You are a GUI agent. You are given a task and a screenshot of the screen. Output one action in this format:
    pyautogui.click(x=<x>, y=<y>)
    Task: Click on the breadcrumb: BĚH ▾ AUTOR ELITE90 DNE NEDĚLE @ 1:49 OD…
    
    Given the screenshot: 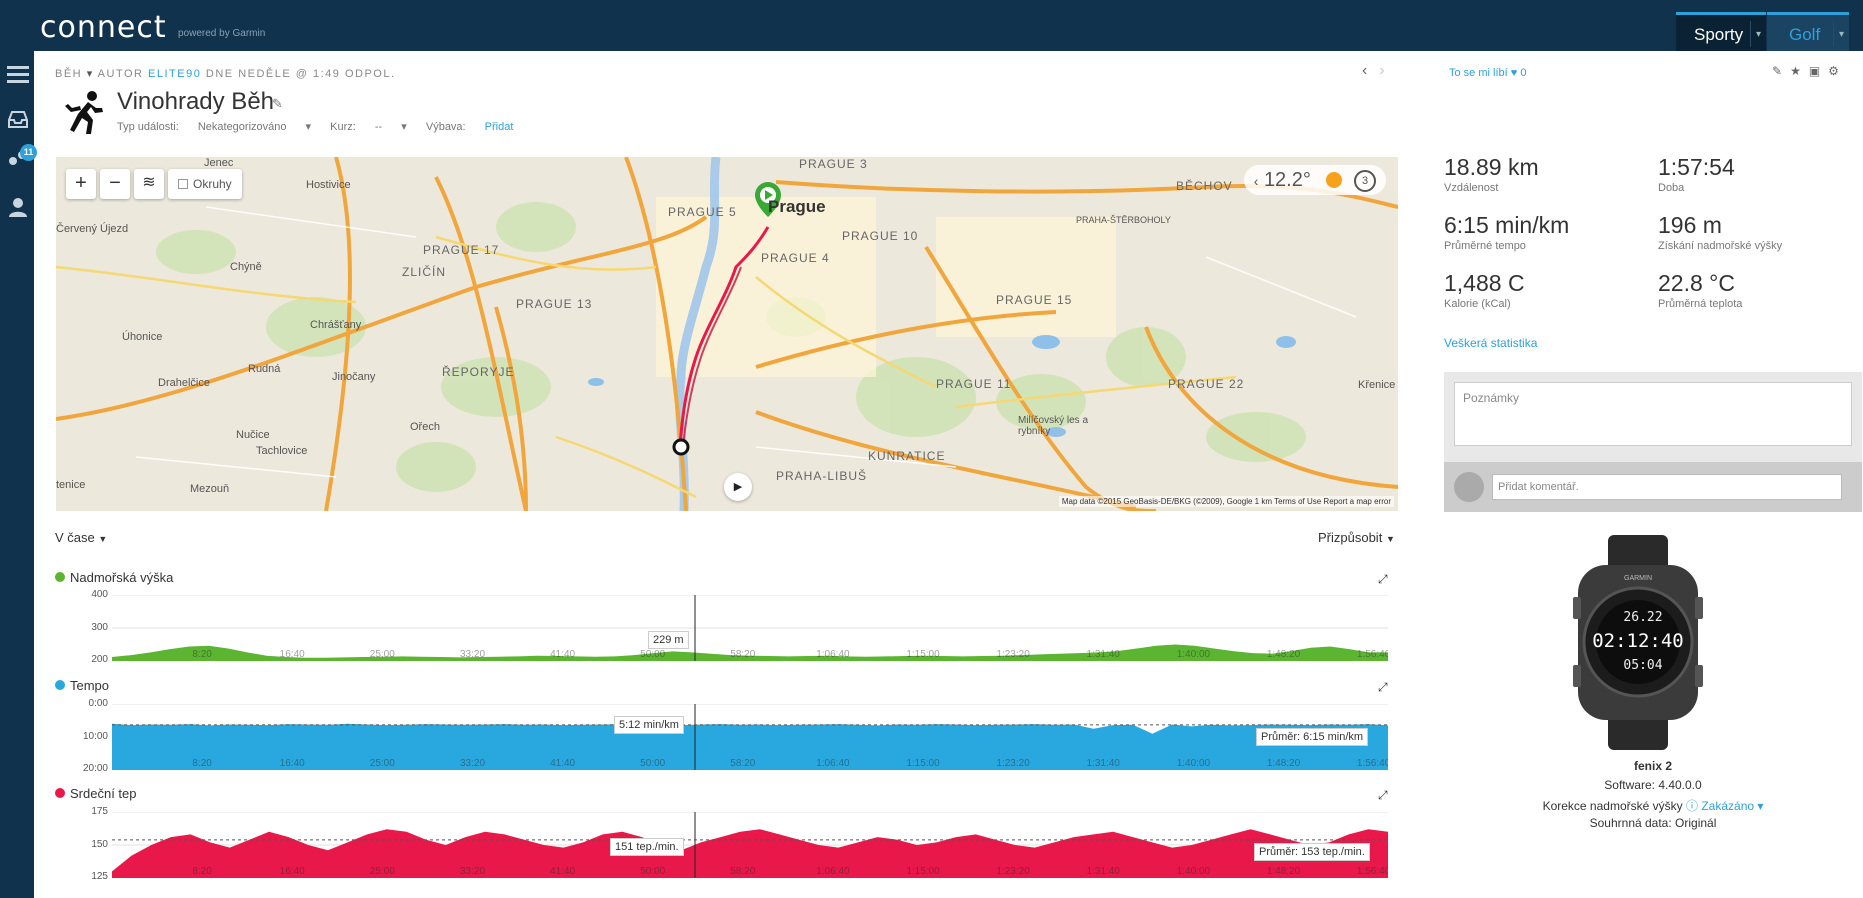 What is the action you would take?
    pyautogui.click(x=225, y=73)
    